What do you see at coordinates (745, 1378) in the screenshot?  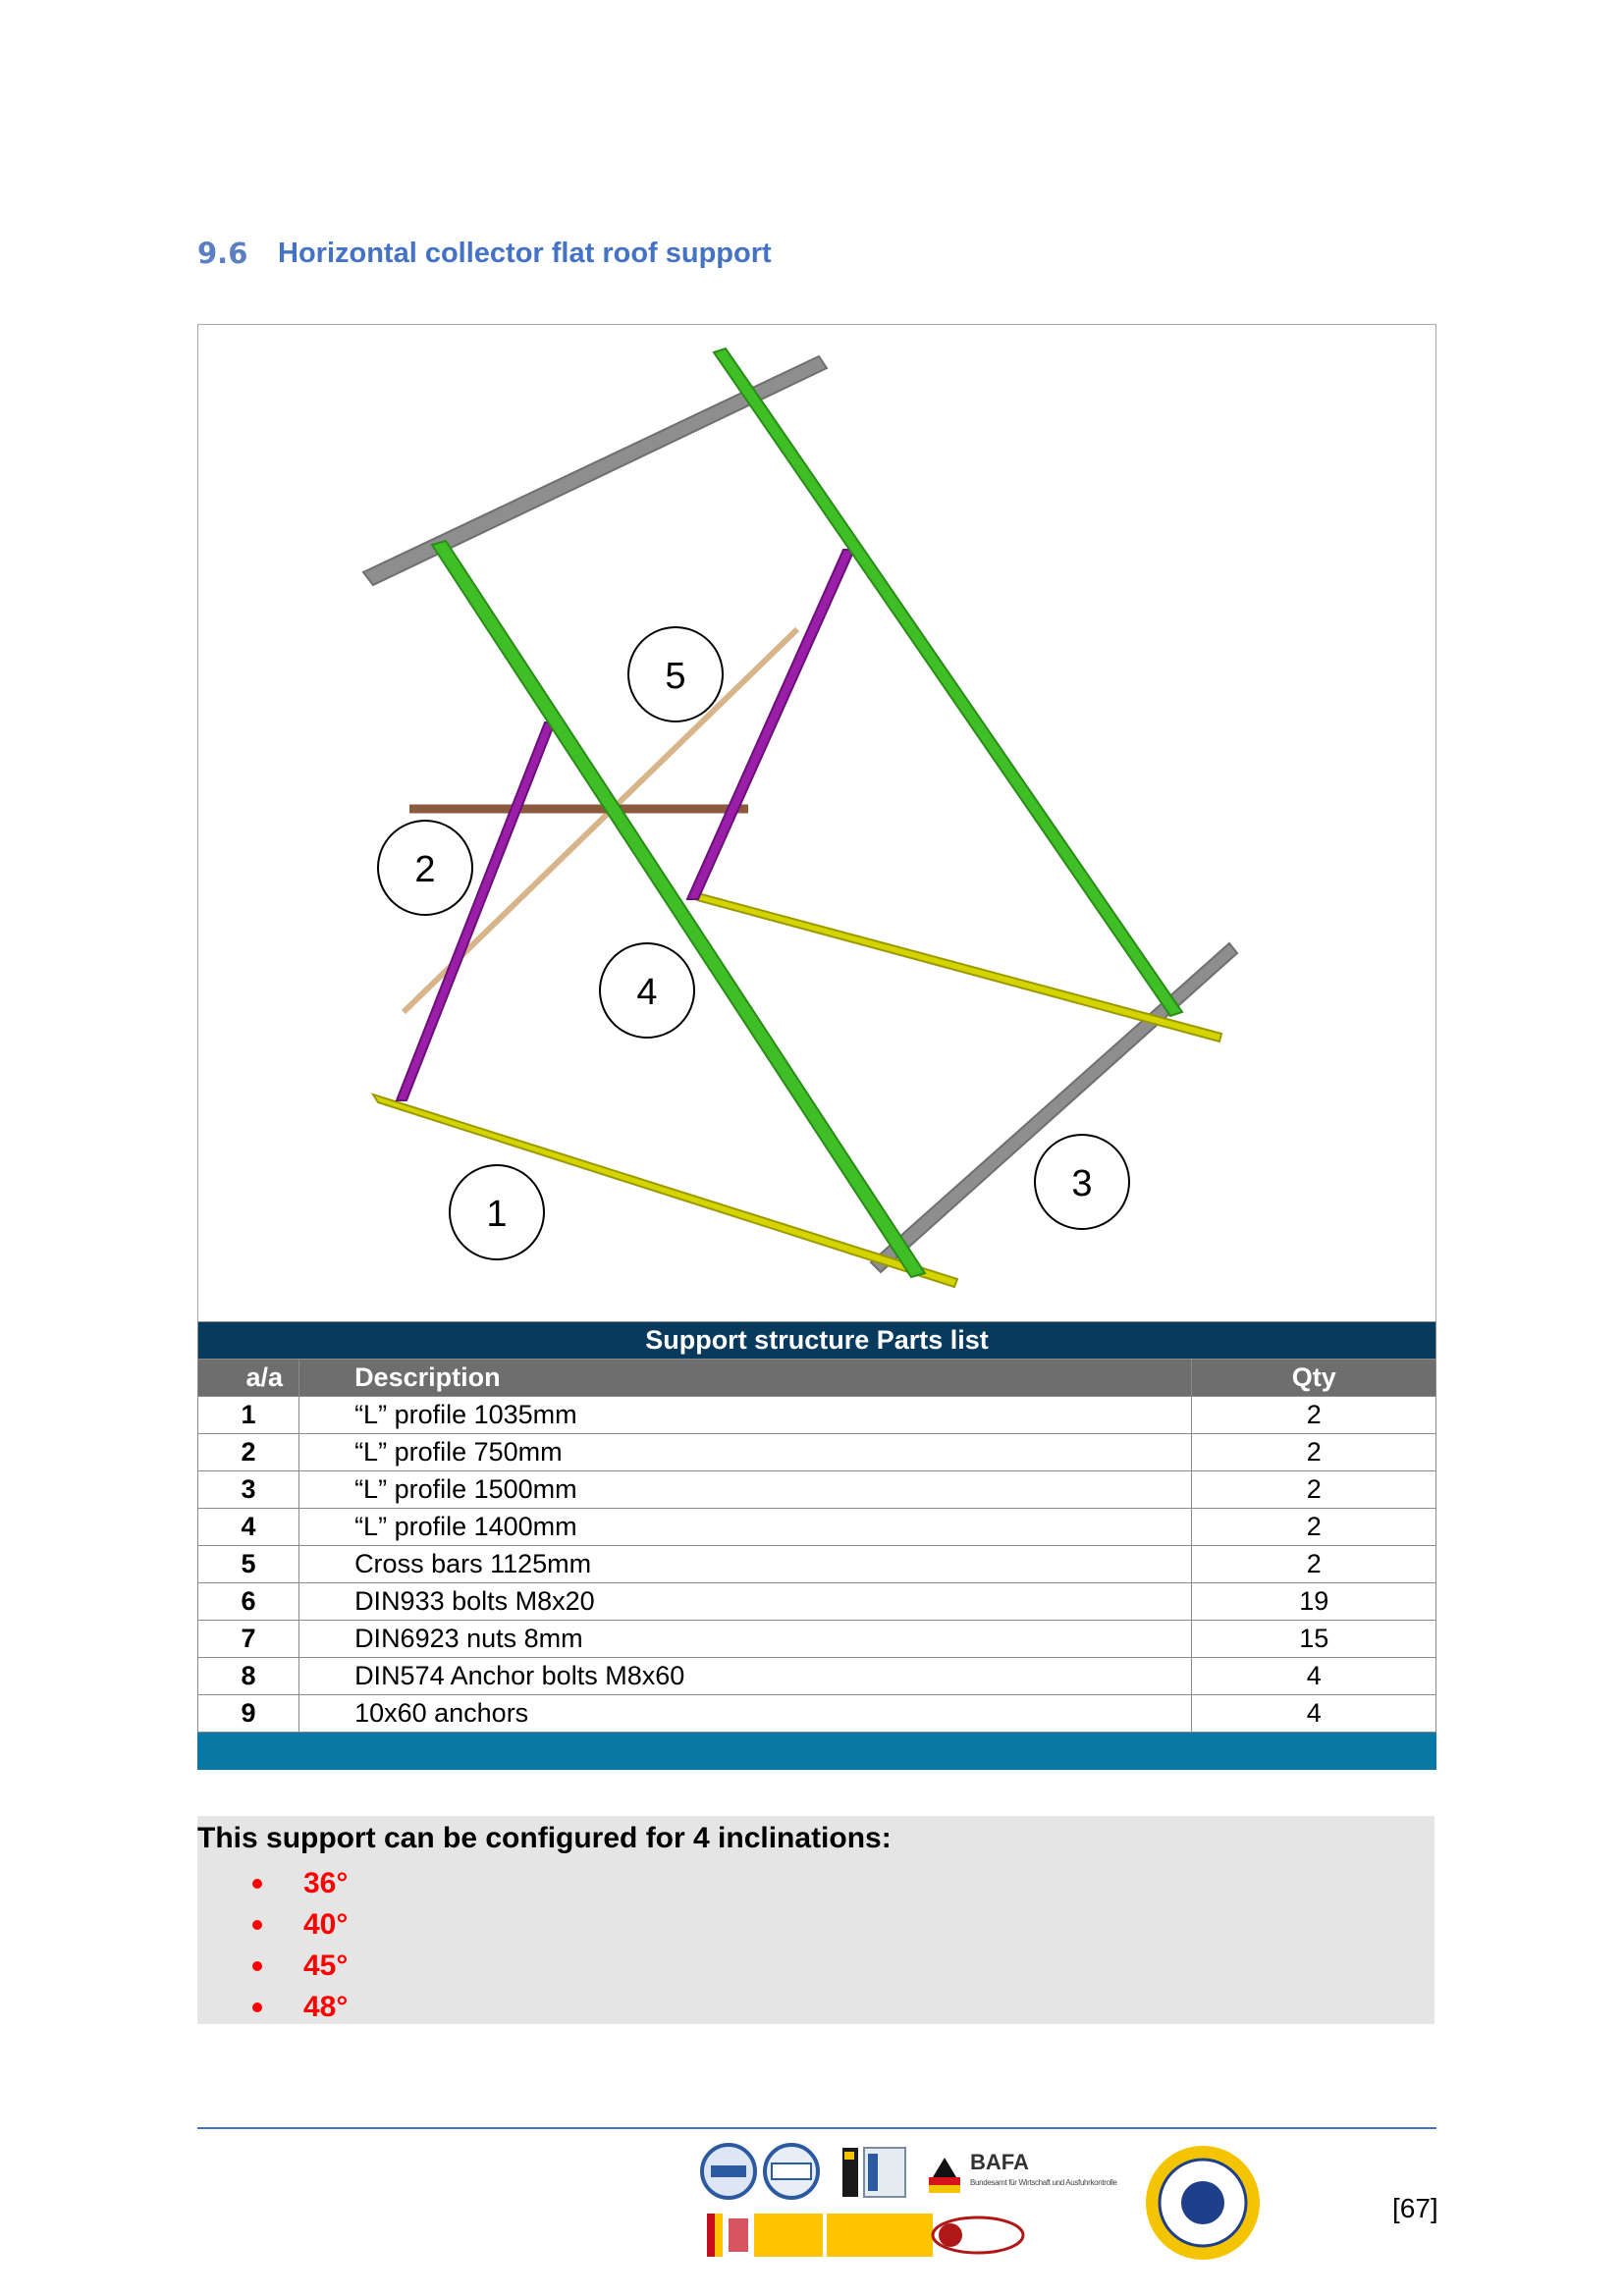 I see `header-description: Description` at bounding box center [745, 1378].